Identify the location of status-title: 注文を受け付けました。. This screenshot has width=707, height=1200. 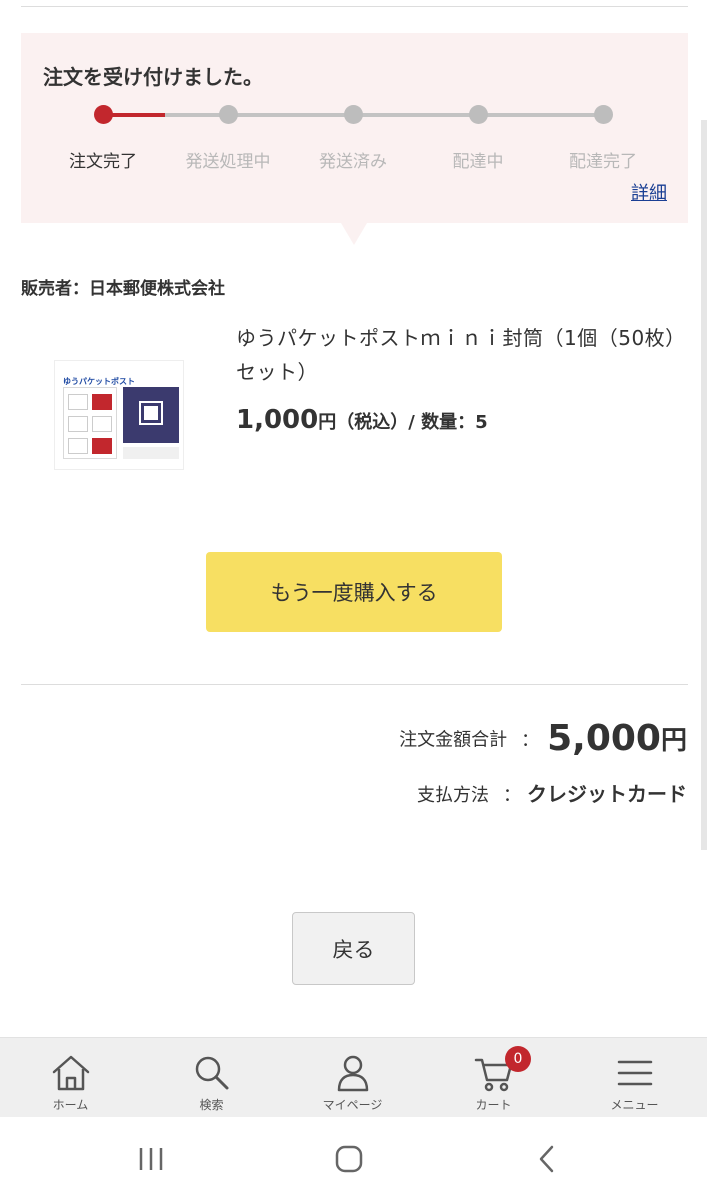
(153, 77).